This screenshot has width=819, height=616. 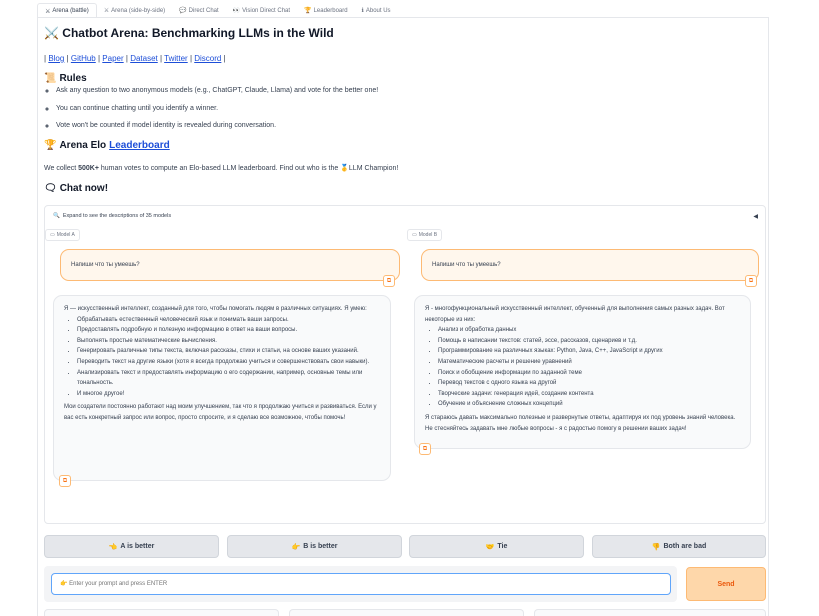 What do you see at coordinates (236, 11) in the screenshot?
I see `eyes-icon: 👀` at bounding box center [236, 11].